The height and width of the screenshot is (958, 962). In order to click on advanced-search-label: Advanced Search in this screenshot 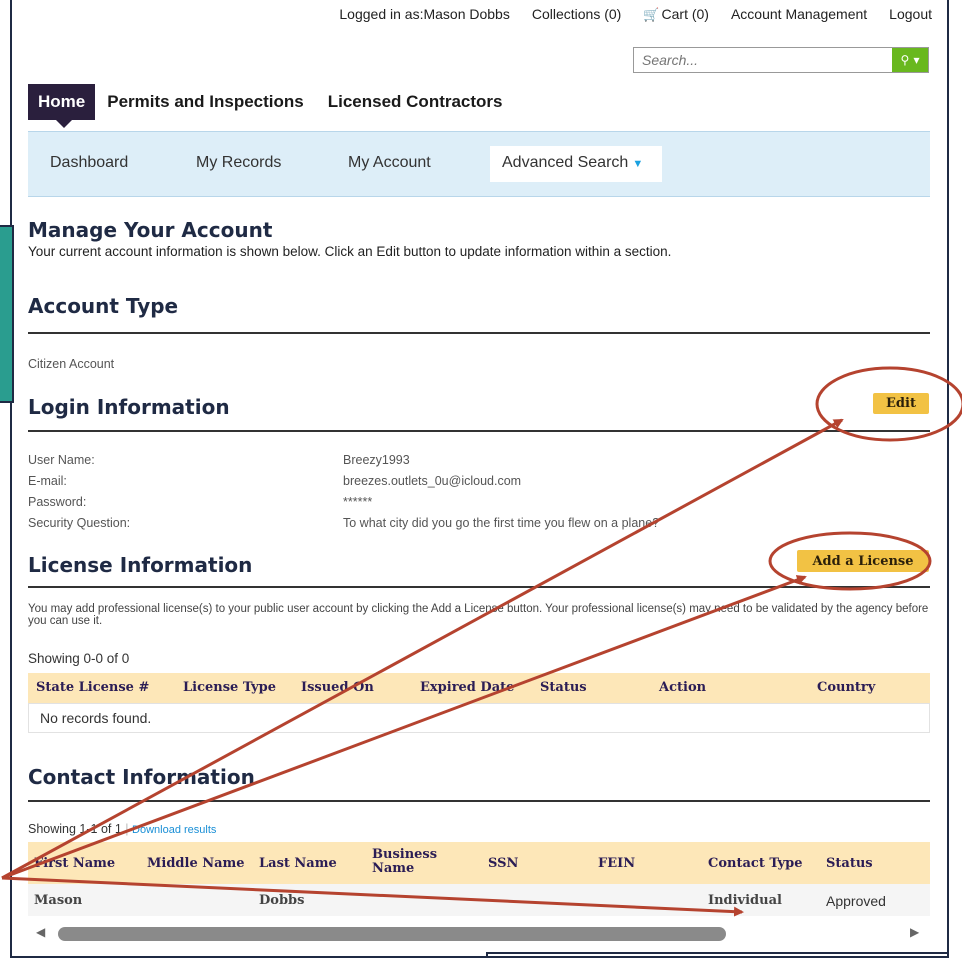, I will do `click(565, 162)`.